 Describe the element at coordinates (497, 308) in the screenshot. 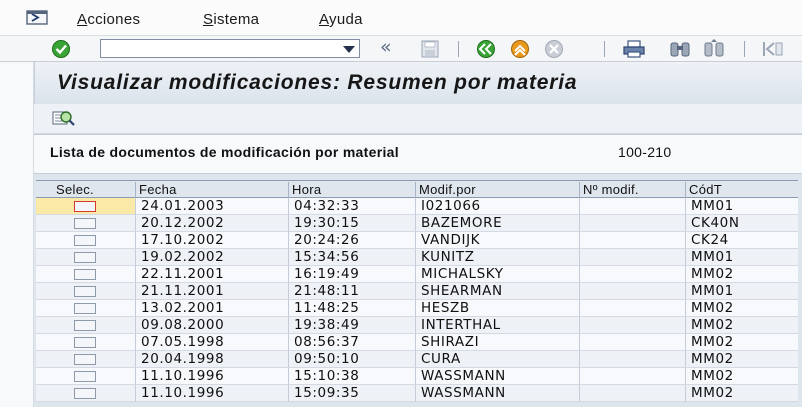

I see `cell-modif-por: HESZB` at that location.